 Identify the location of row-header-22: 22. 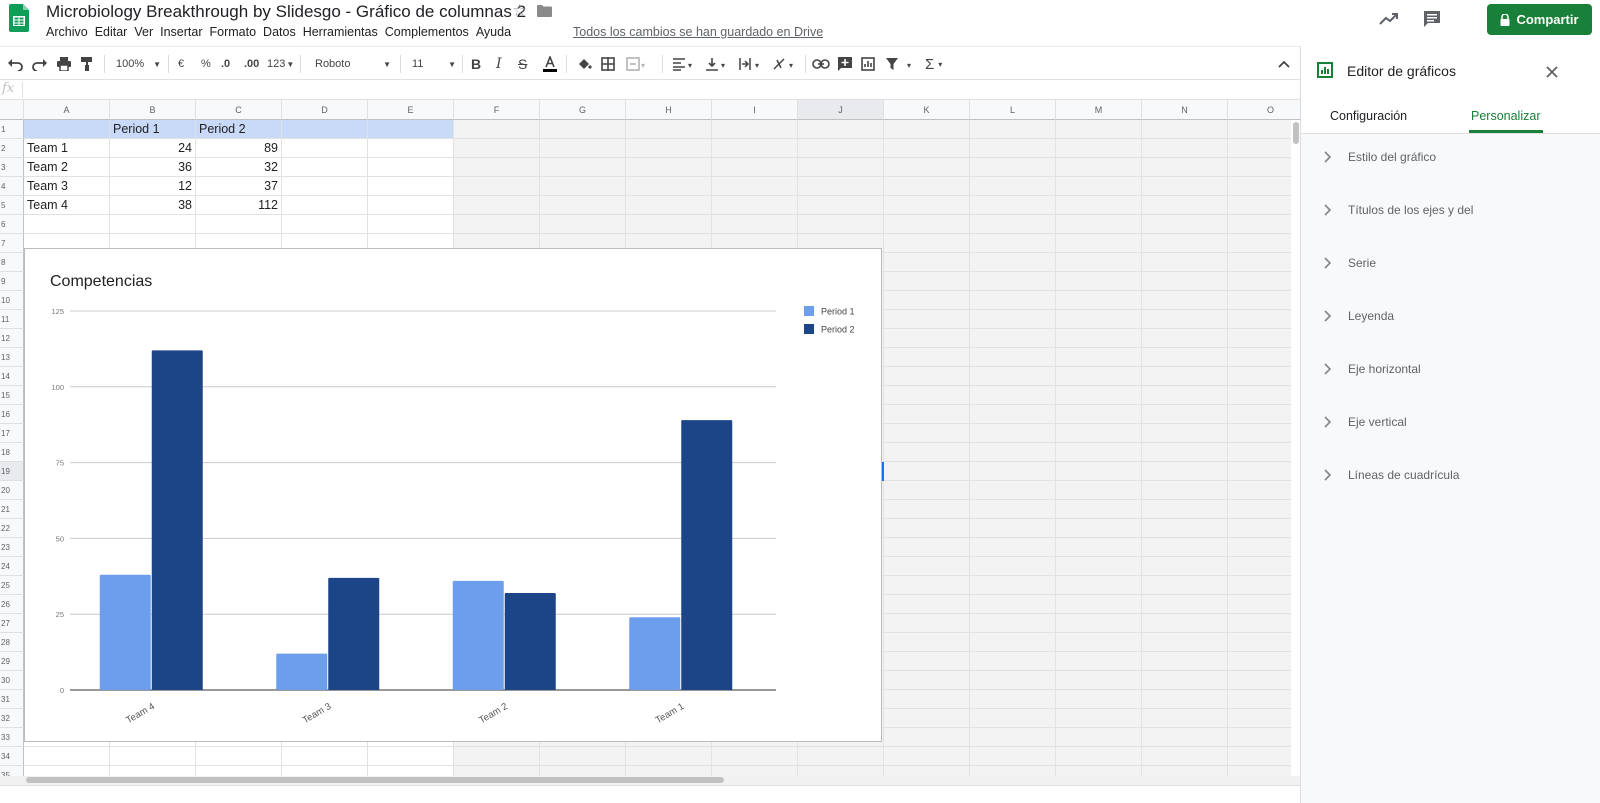
(12, 528).